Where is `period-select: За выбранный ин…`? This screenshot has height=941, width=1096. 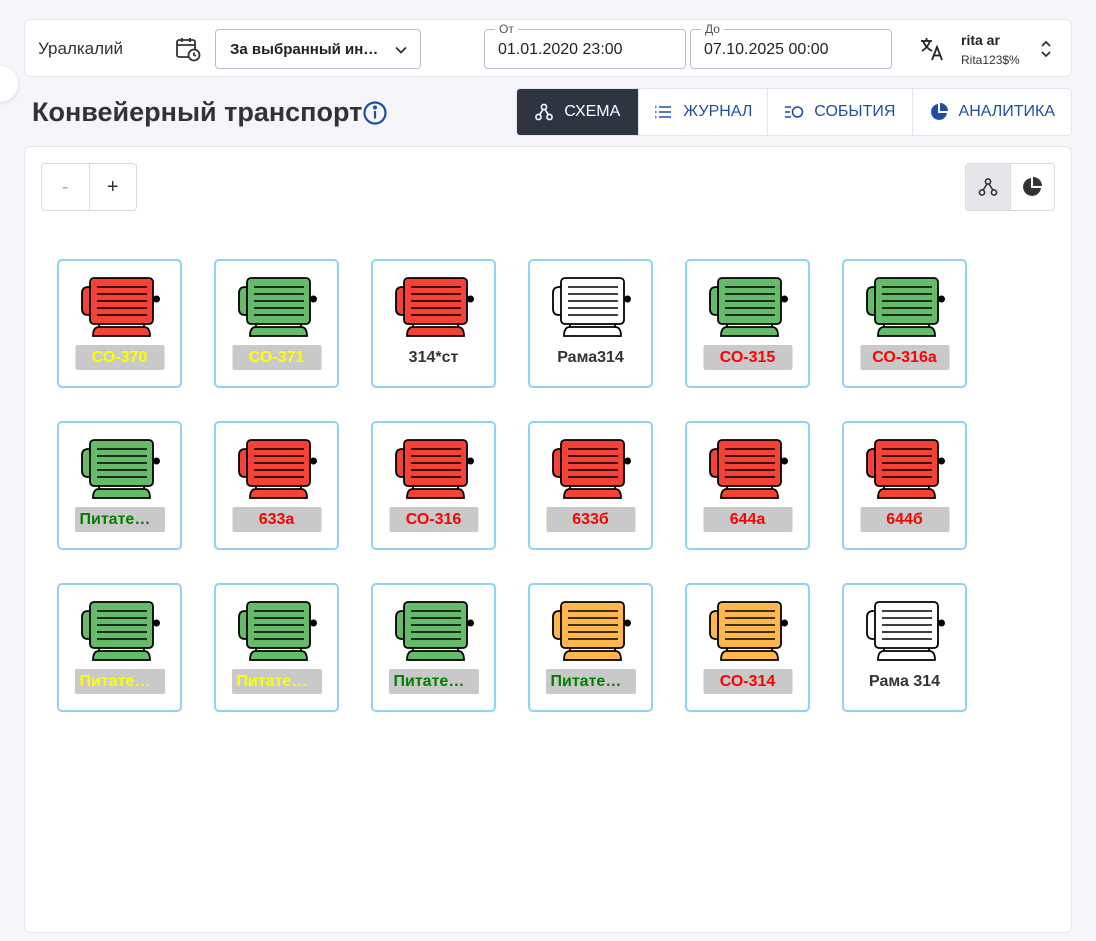
period-select: За выбранный ин… is located at coordinates (318, 49).